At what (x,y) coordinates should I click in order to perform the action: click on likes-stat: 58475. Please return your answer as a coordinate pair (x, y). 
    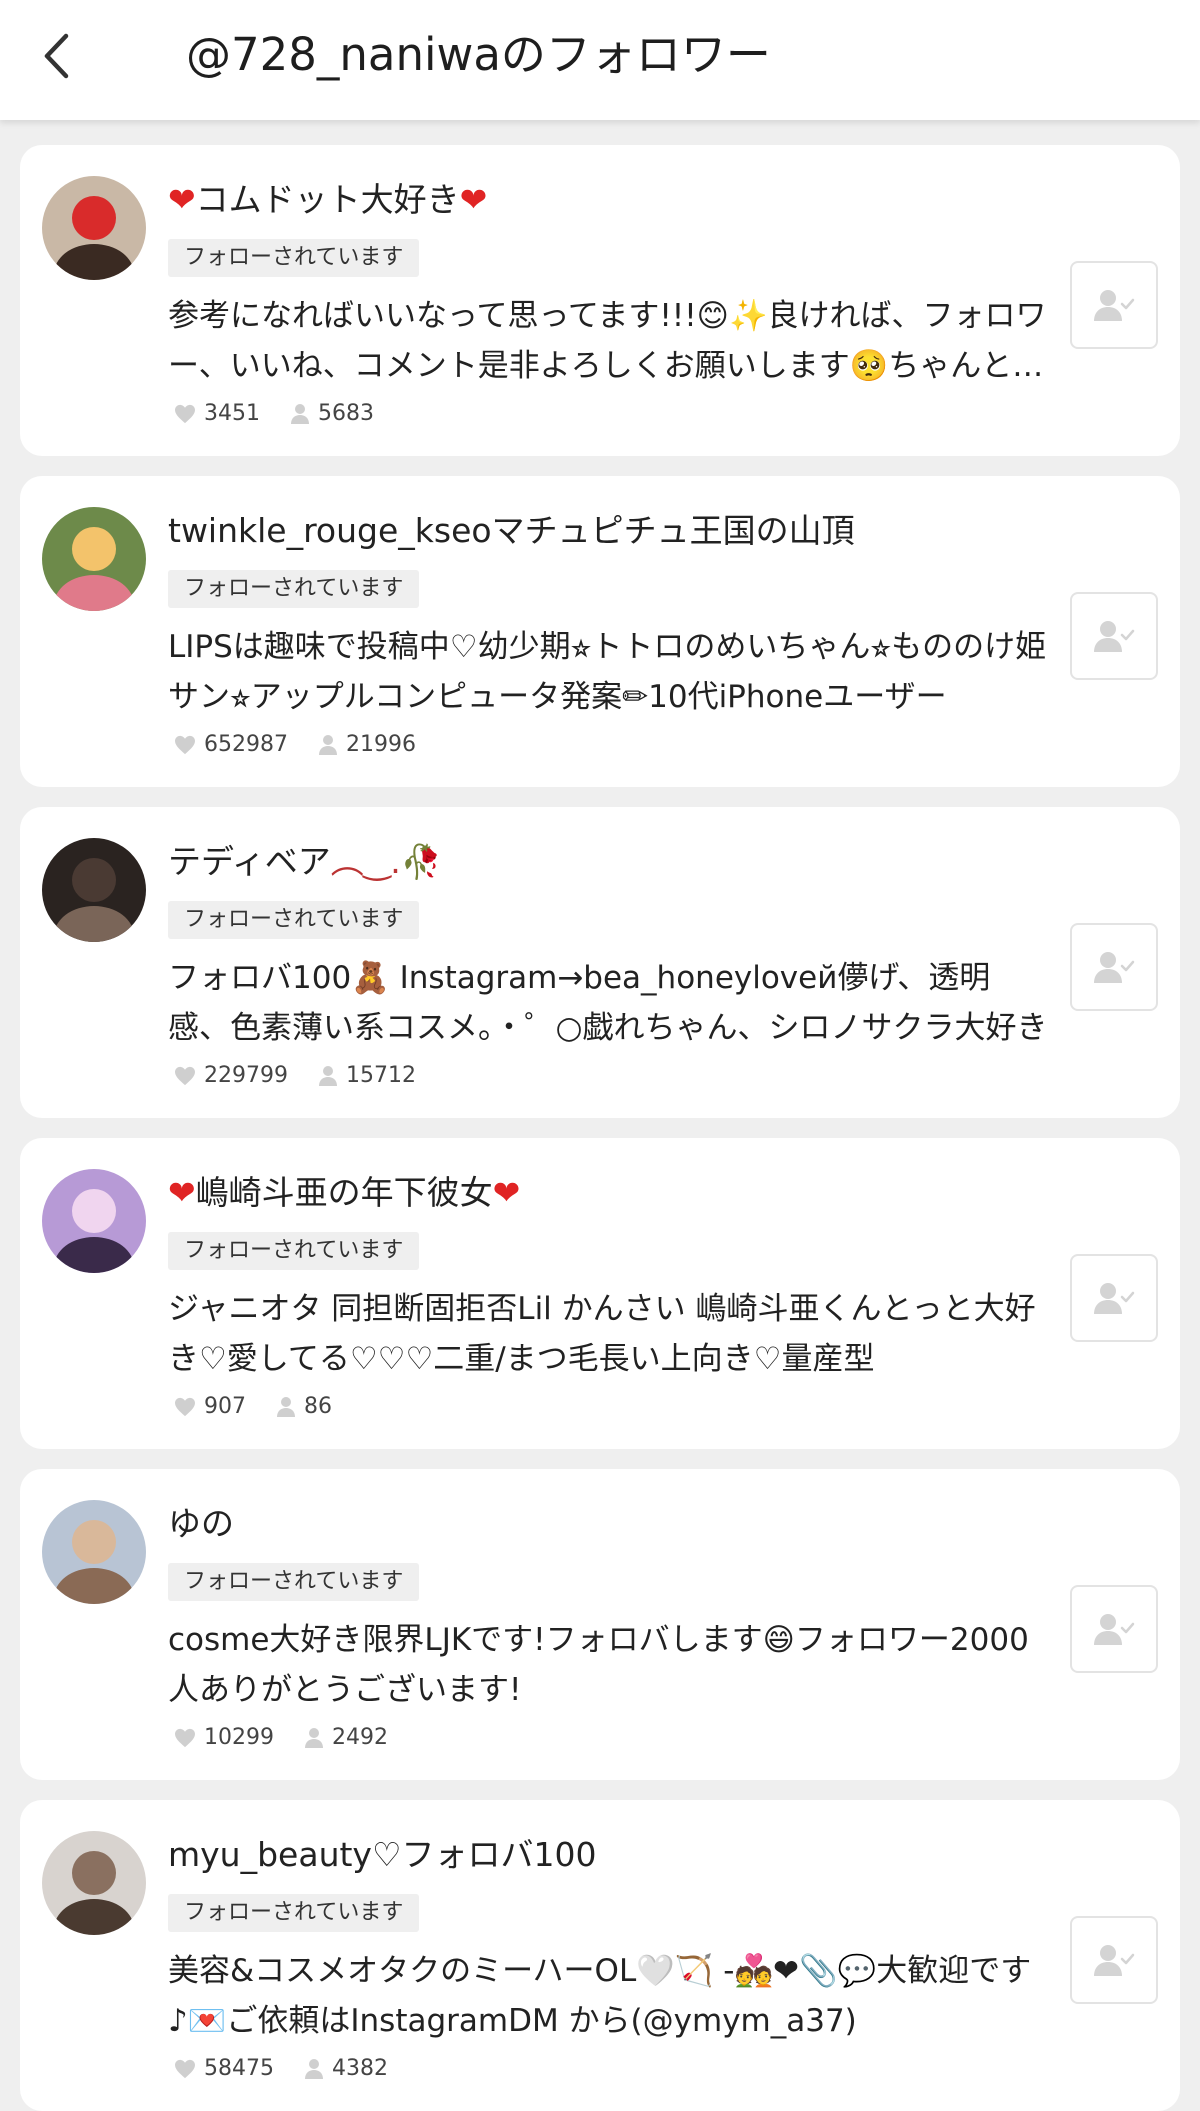
    Looking at the image, I should click on (224, 2068).